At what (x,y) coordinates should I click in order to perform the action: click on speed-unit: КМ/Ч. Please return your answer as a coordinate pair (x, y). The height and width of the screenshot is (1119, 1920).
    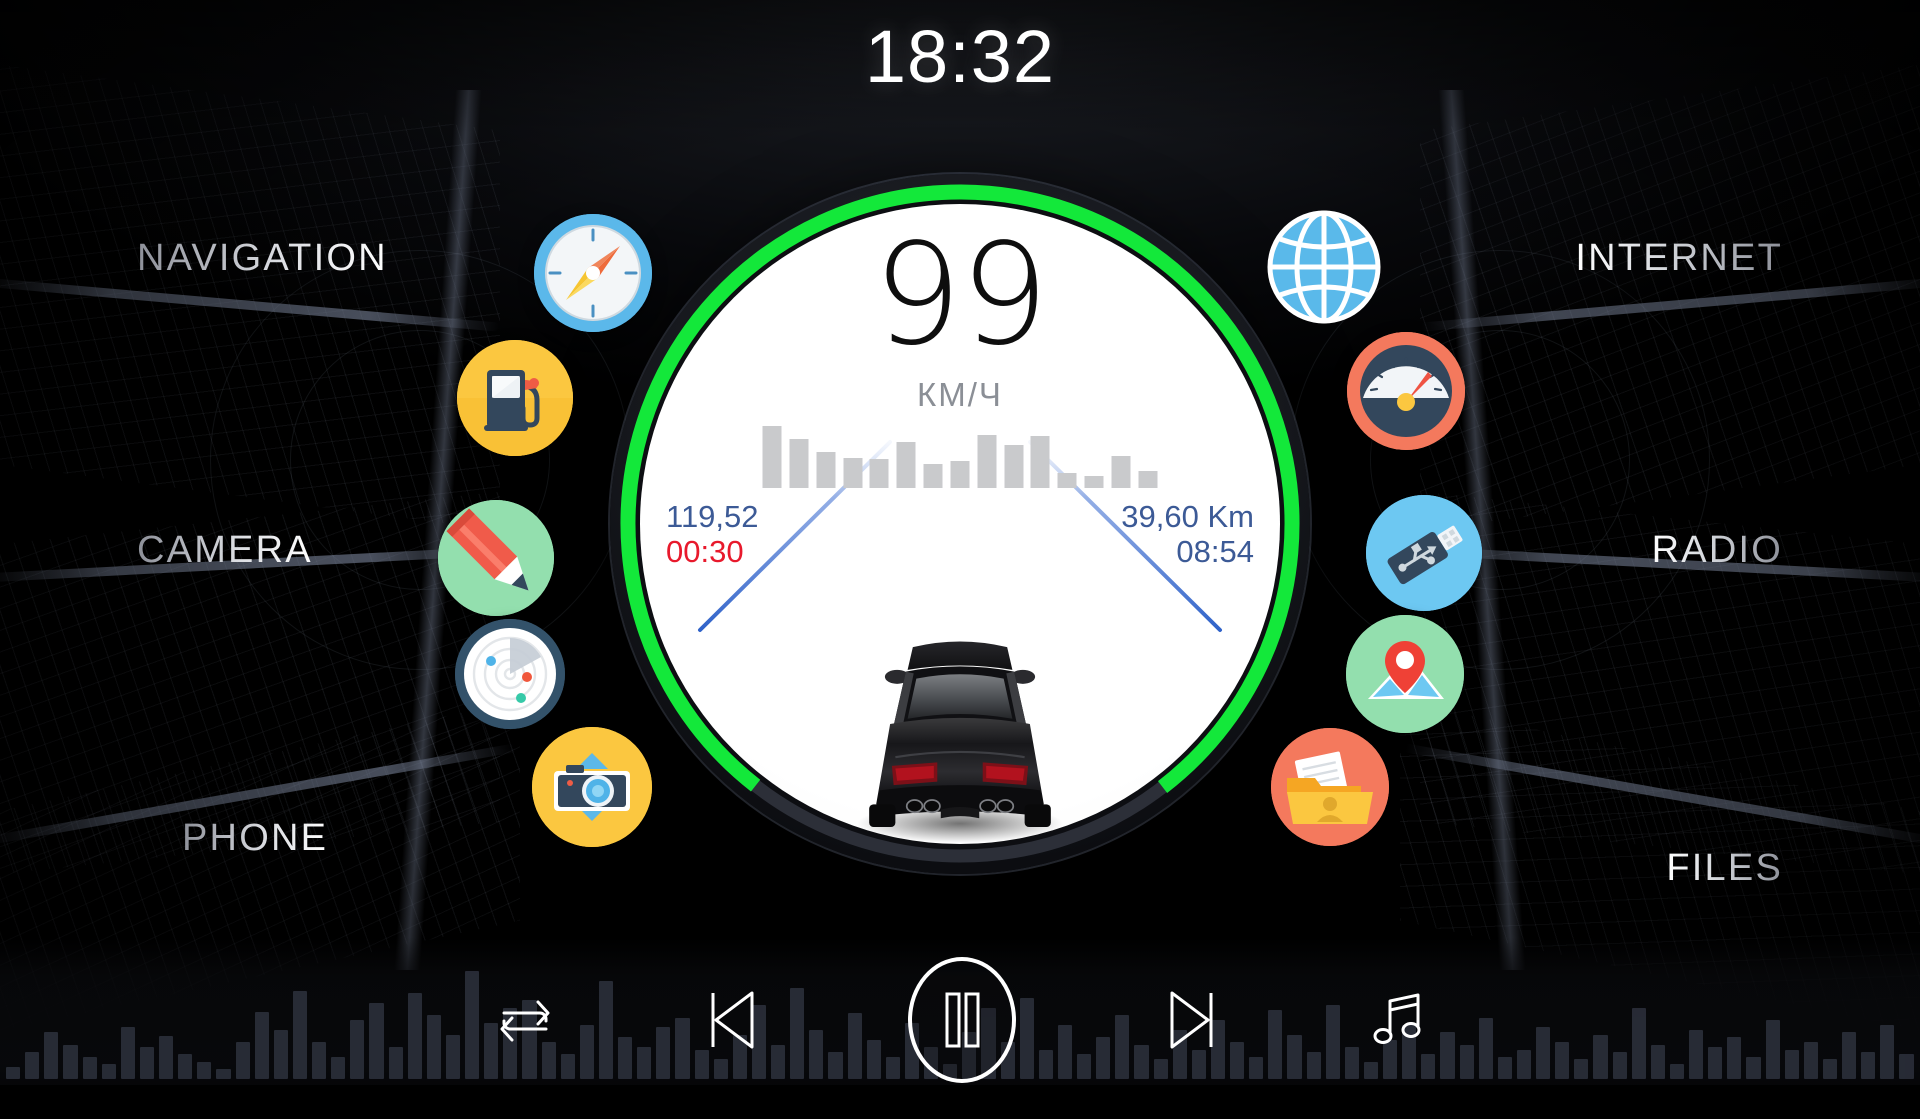
    Looking at the image, I should click on (960, 394).